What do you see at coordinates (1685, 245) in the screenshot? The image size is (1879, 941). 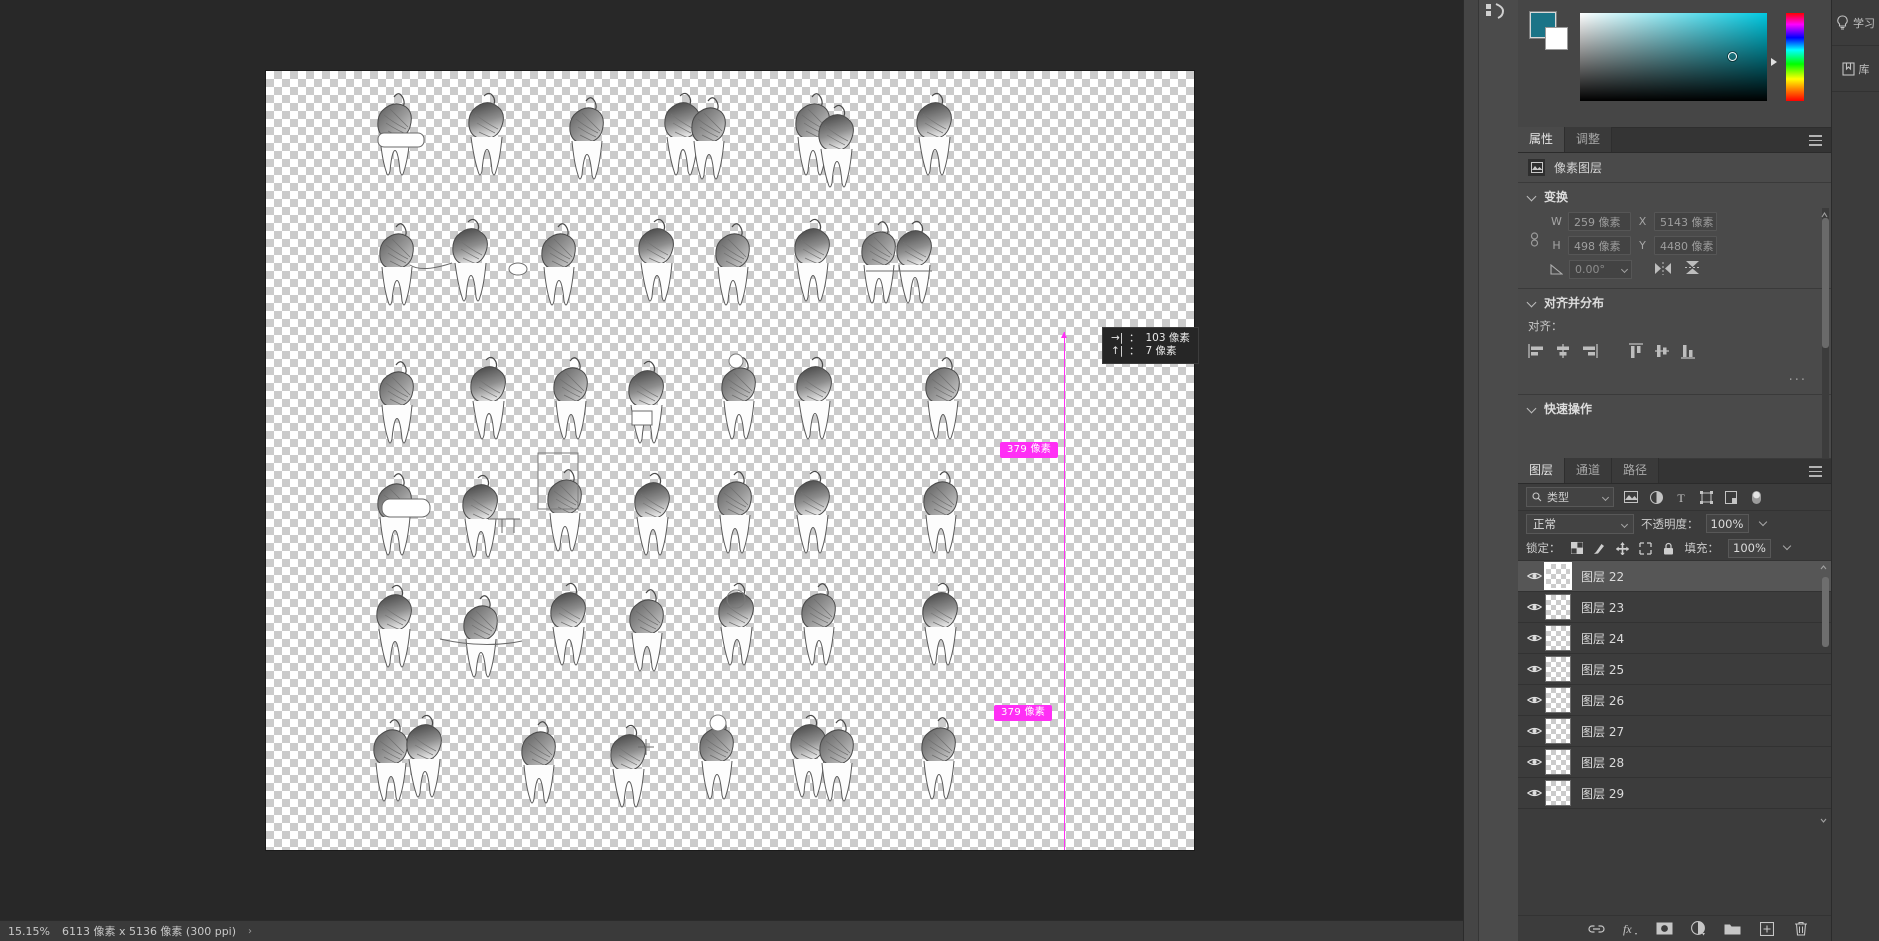 I see `y-input: 4480 像素` at bounding box center [1685, 245].